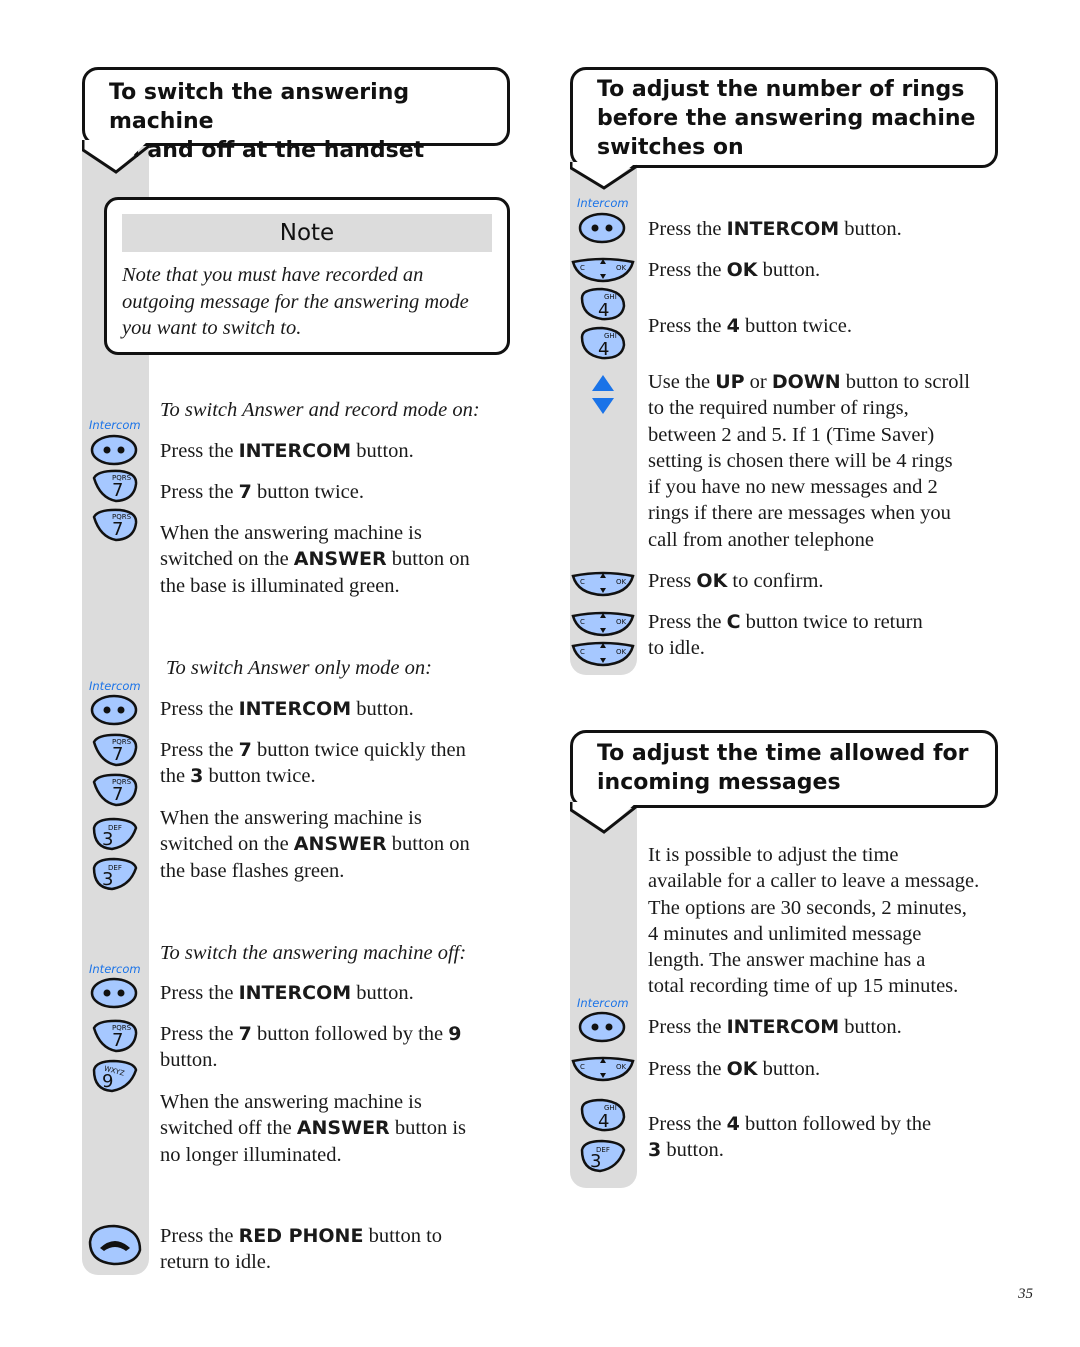 This screenshot has height=1347, width=1080. I want to click on step-text: Press the 7 button twice., so click(262, 492).